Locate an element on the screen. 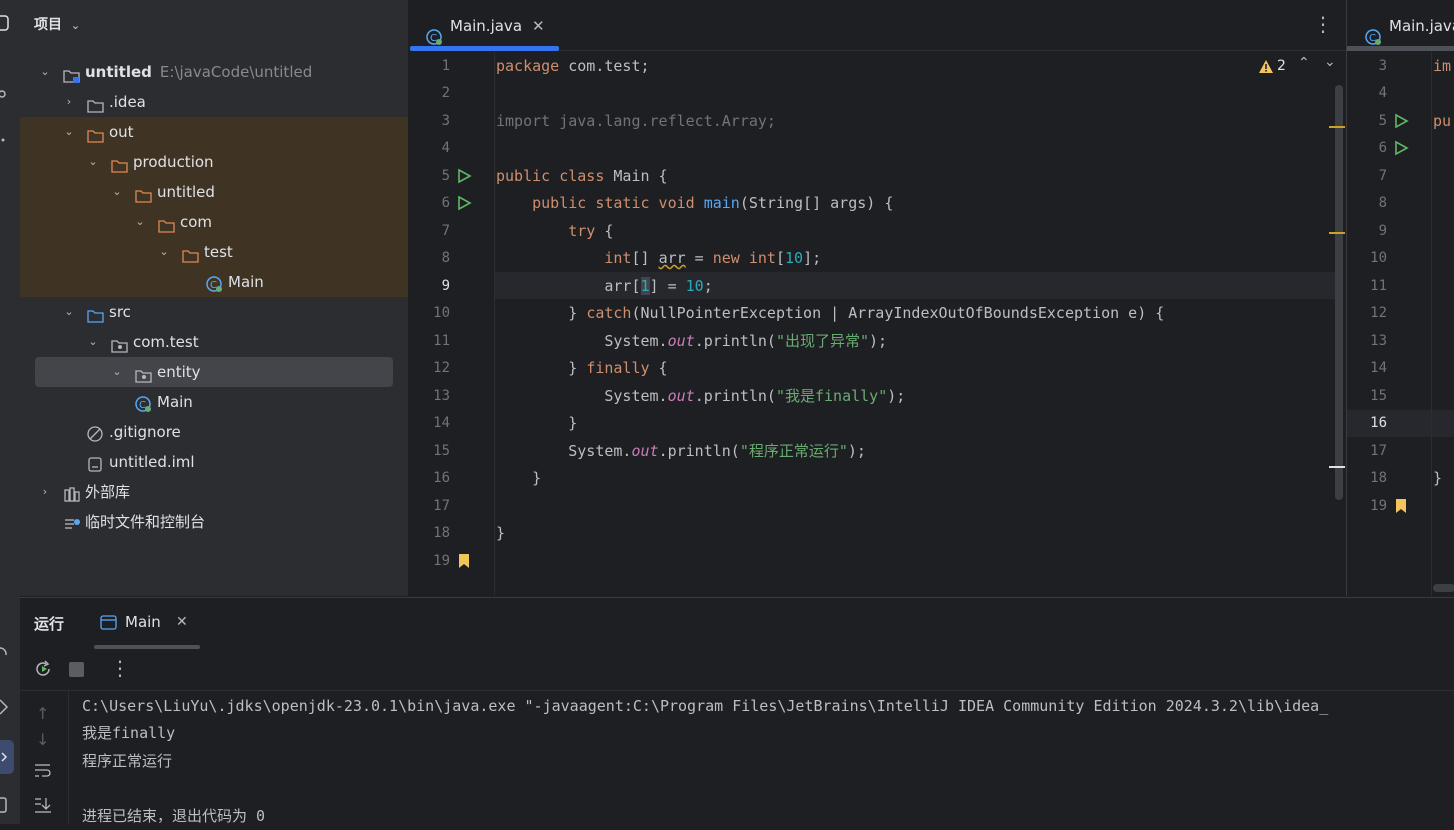 This screenshot has height=830, width=1454. structure-tool-icon is located at coordinates (7, 137).